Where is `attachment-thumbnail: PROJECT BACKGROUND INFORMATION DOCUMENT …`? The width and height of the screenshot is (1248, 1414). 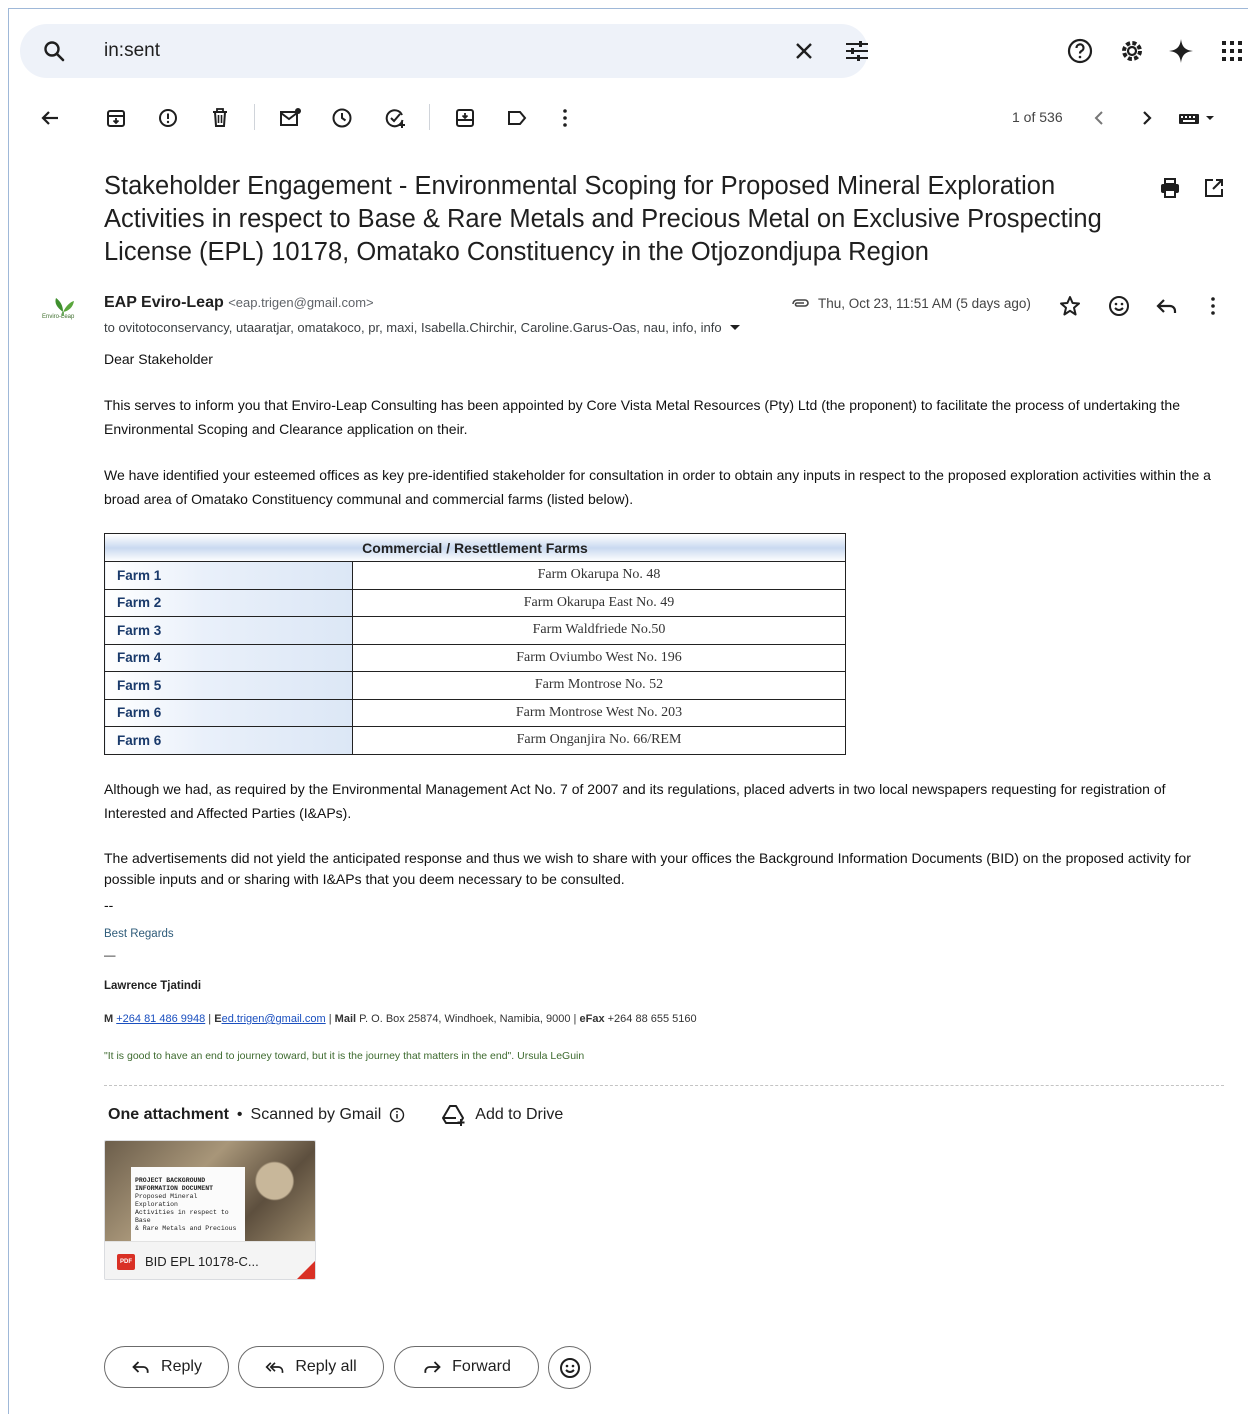 attachment-thumbnail: PROJECT BACKGROUND INFORMATION DOCUMENT … is located at coordinates (210, 1191).